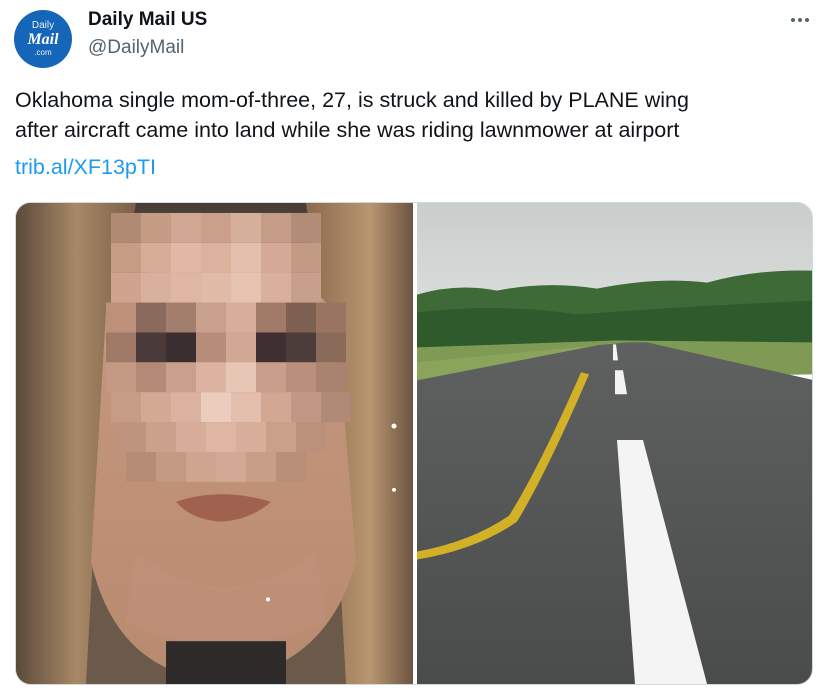 This screenshot has height=692, width=825. What do you see at coordinates (43, 25) in the screenshot?
I see `avatar-text-top: Daily` at bounding box center [43, 25].